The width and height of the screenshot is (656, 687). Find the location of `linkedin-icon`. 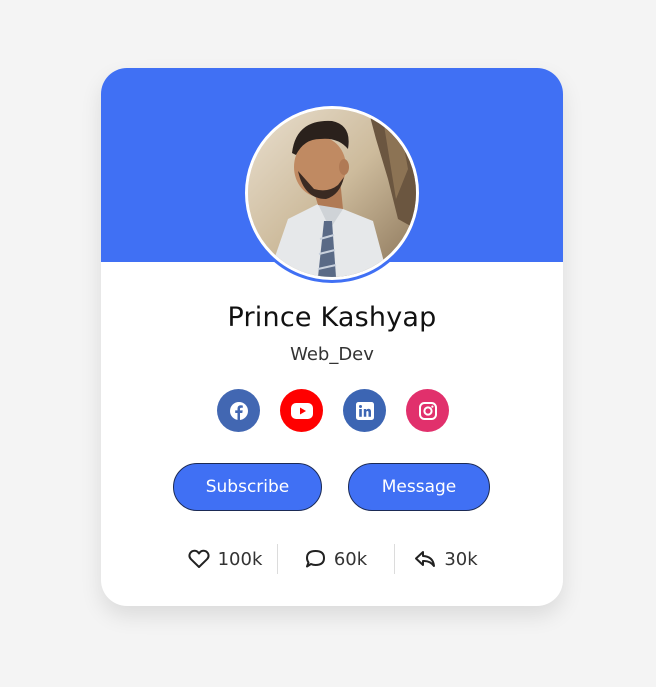

linkedin-icon is located at coordinates (364, 410).